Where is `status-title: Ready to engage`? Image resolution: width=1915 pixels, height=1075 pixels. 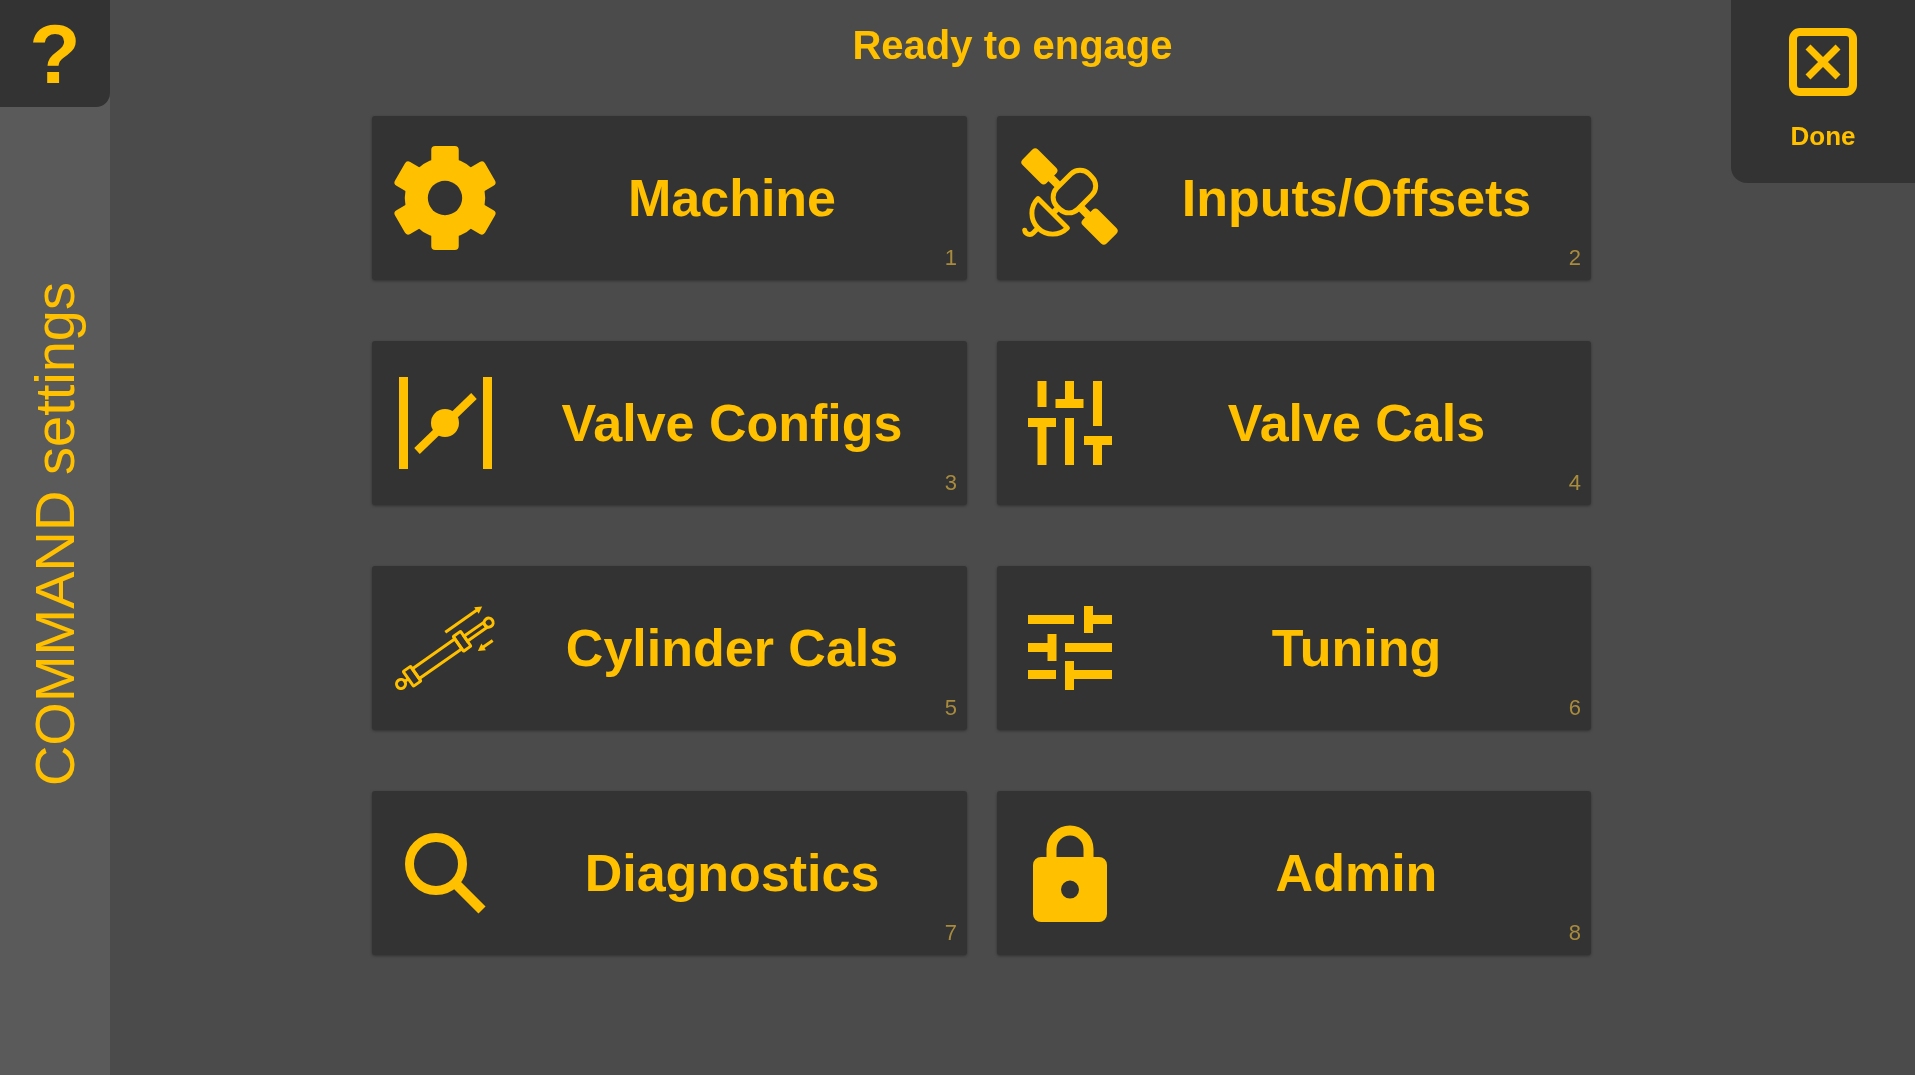 status-title: Ready to engage is located at coordinates (1012, 45).